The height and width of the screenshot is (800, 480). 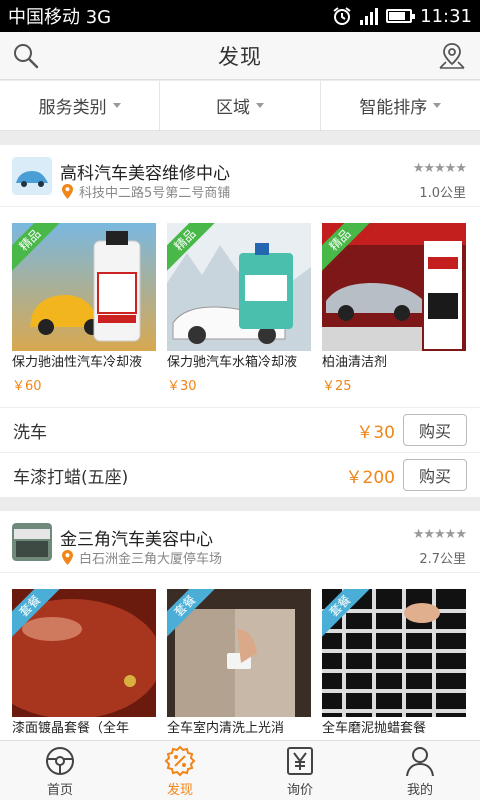 I want to click on steering-wheel-icon, so click(x=60, y=761).